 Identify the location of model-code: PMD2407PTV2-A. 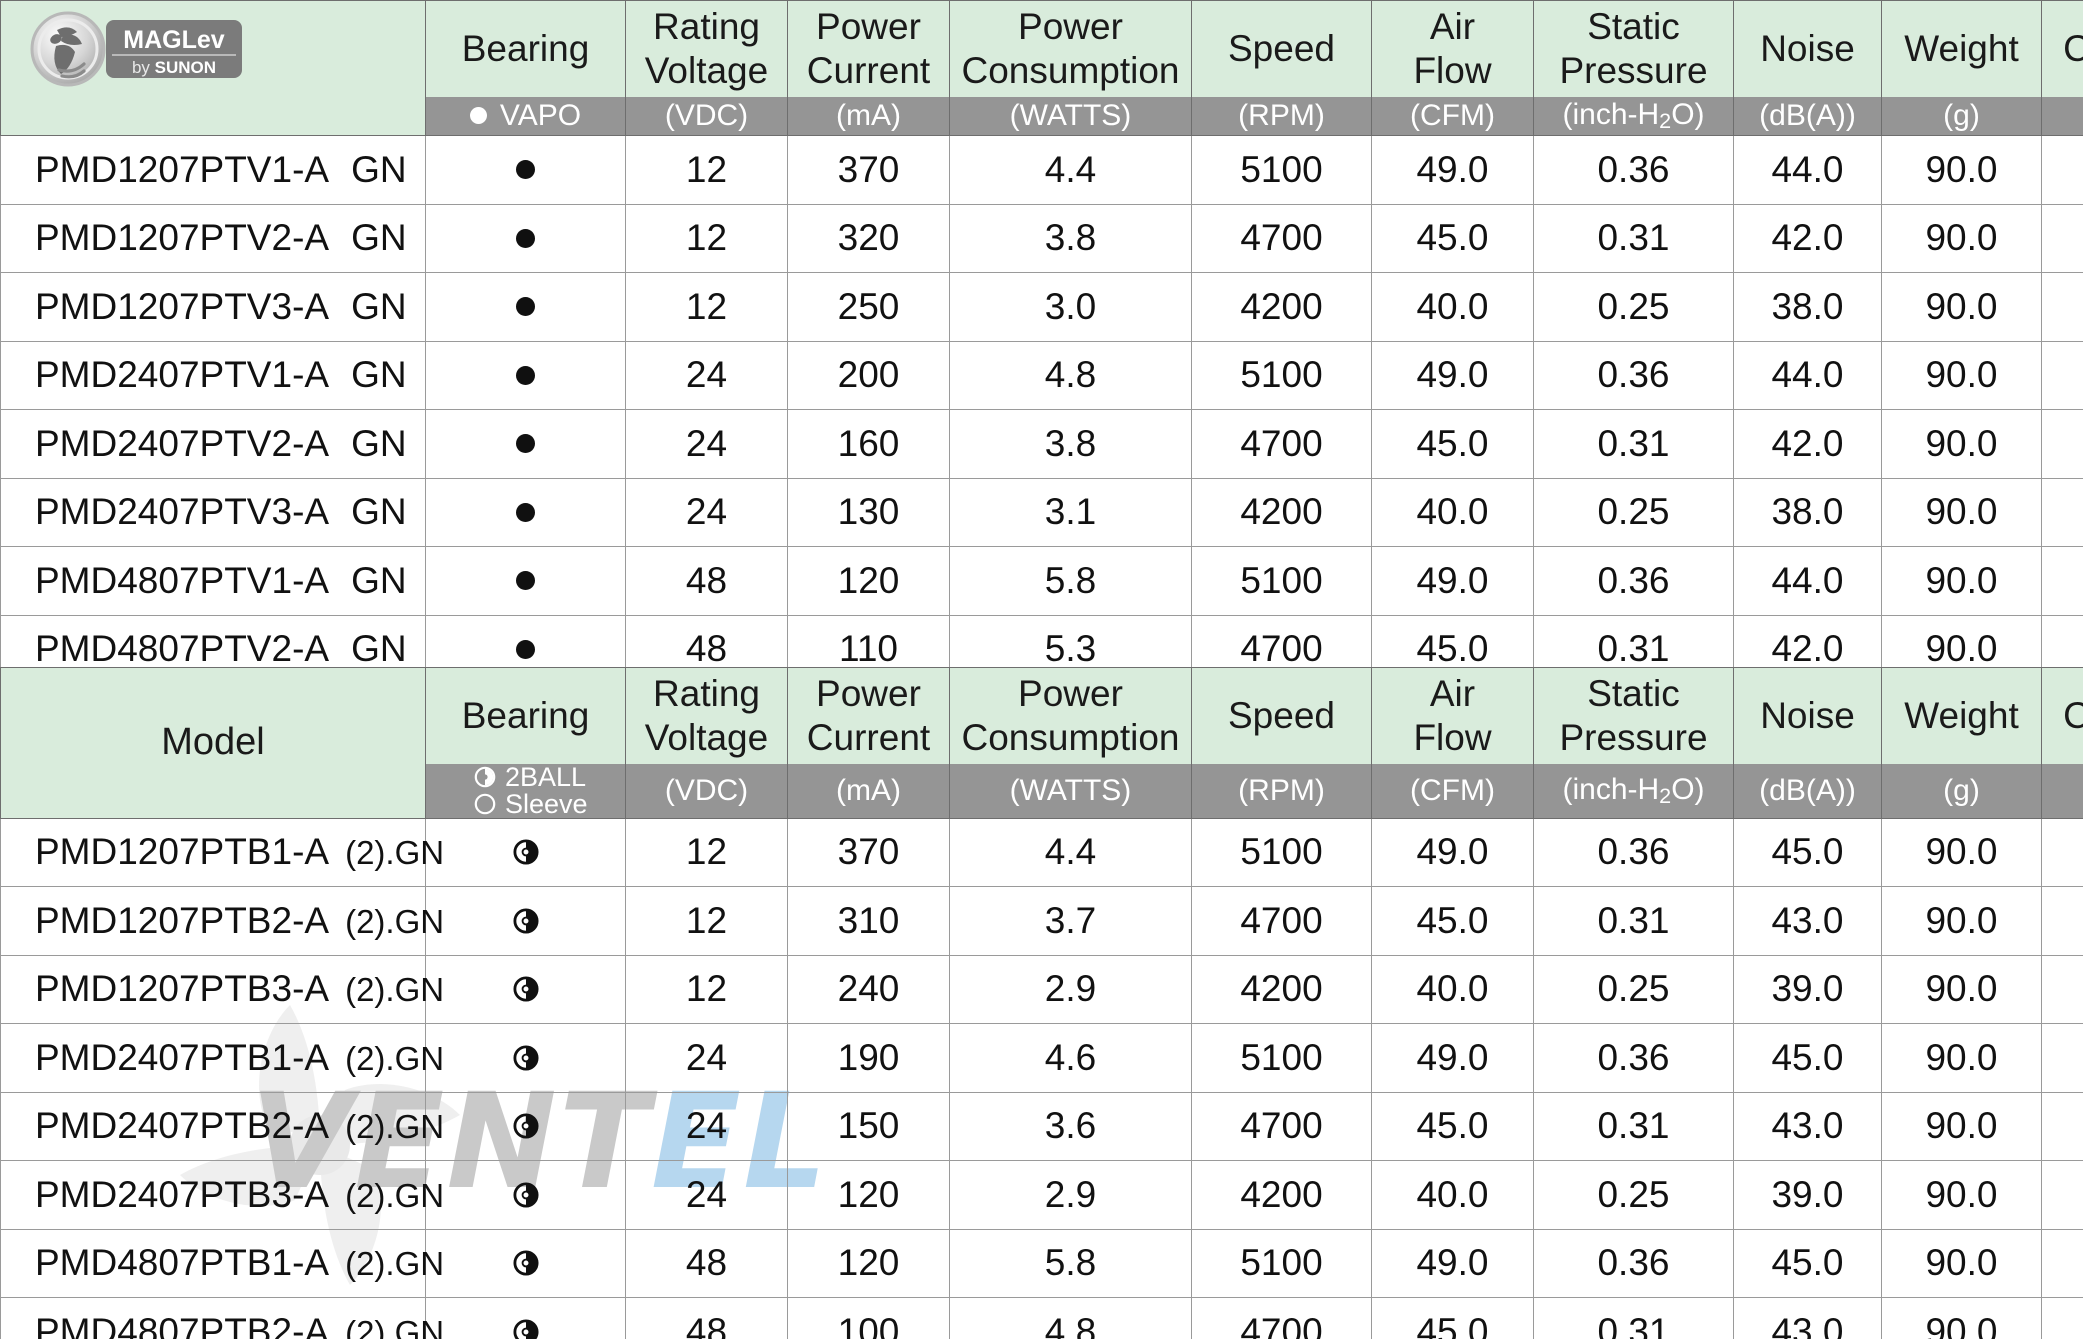
(182, 443).